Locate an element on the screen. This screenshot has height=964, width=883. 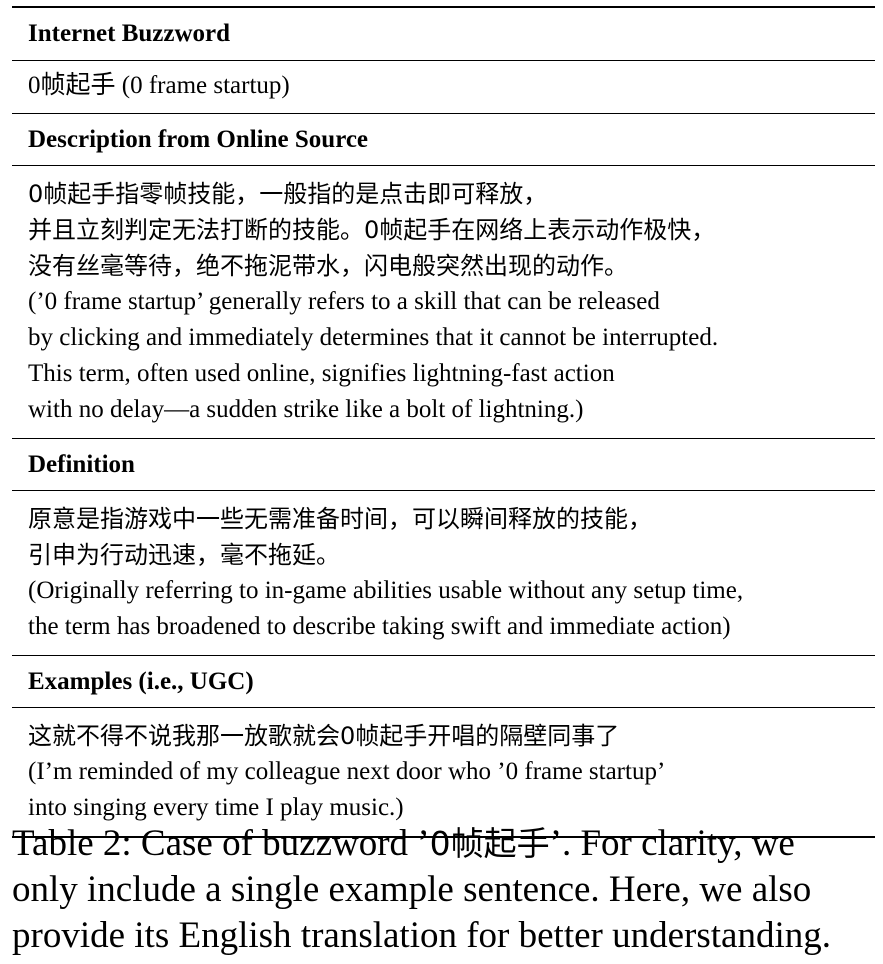
table-cell-buzzword: 0帧起手 (0 frame startup) is located at coordinates (443, 86).